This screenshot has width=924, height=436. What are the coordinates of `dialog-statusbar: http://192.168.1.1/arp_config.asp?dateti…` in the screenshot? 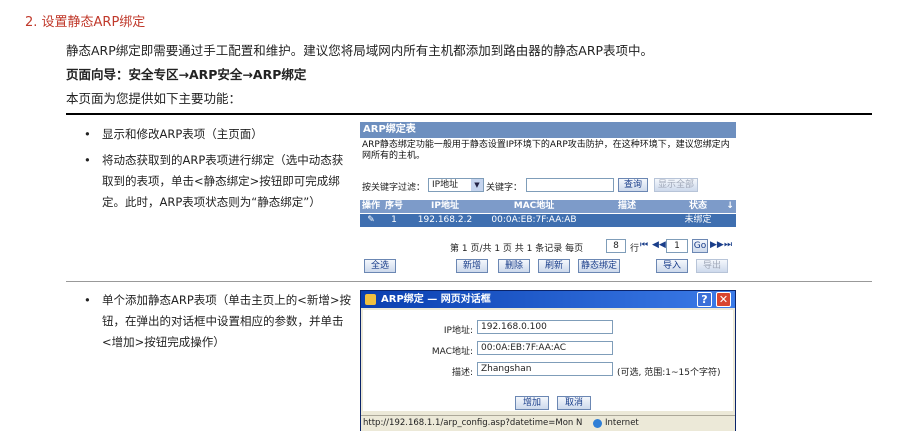 It's located at (548, 423).